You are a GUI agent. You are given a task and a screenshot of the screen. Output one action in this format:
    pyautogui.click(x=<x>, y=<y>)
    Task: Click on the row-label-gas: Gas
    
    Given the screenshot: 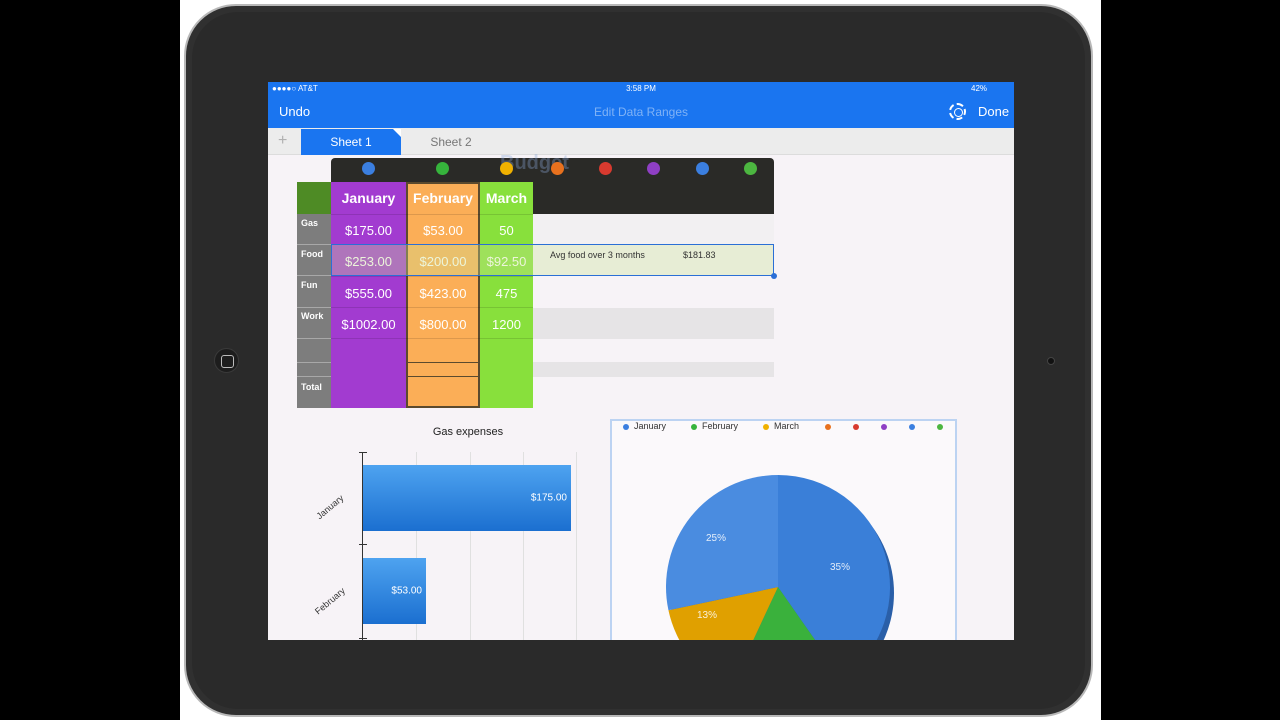 What is the action you would take?
    pyautogui.click(x=309, y=223)
    